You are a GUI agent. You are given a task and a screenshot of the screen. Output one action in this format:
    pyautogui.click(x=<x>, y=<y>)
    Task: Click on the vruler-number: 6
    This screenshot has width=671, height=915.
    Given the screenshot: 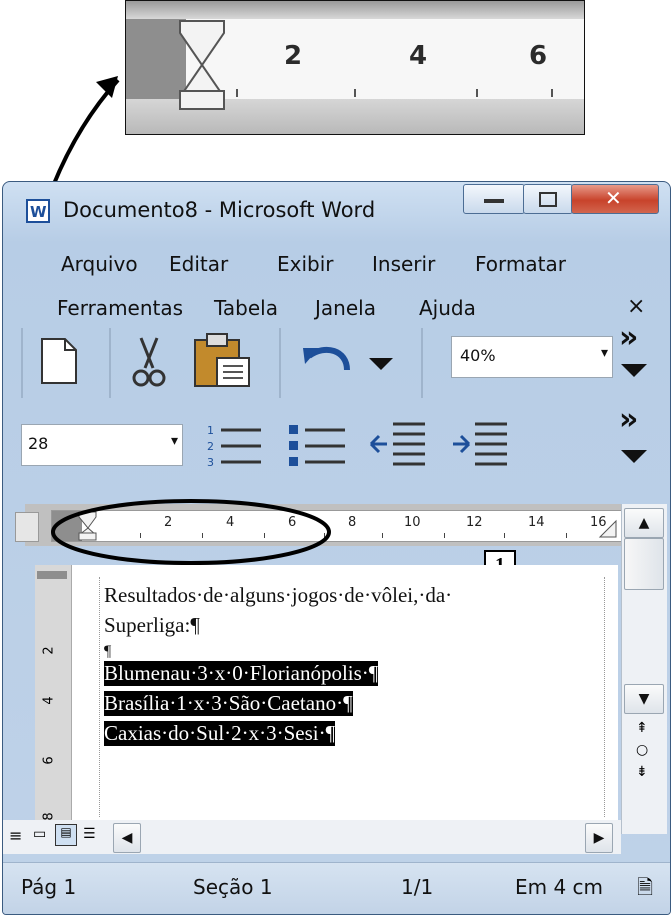 What is the action you would take?
    pyautogui.click(x=49, y=760)
    